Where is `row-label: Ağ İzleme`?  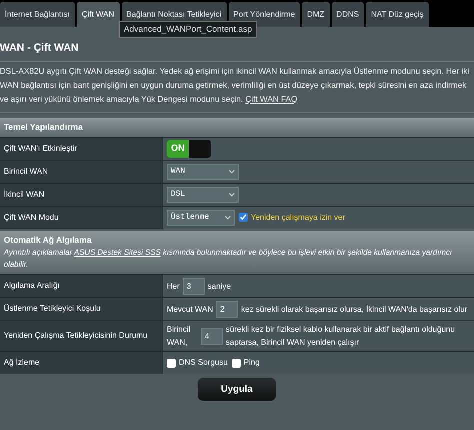
row-label: Ağ İzleme is located at coordinates (22, 363).